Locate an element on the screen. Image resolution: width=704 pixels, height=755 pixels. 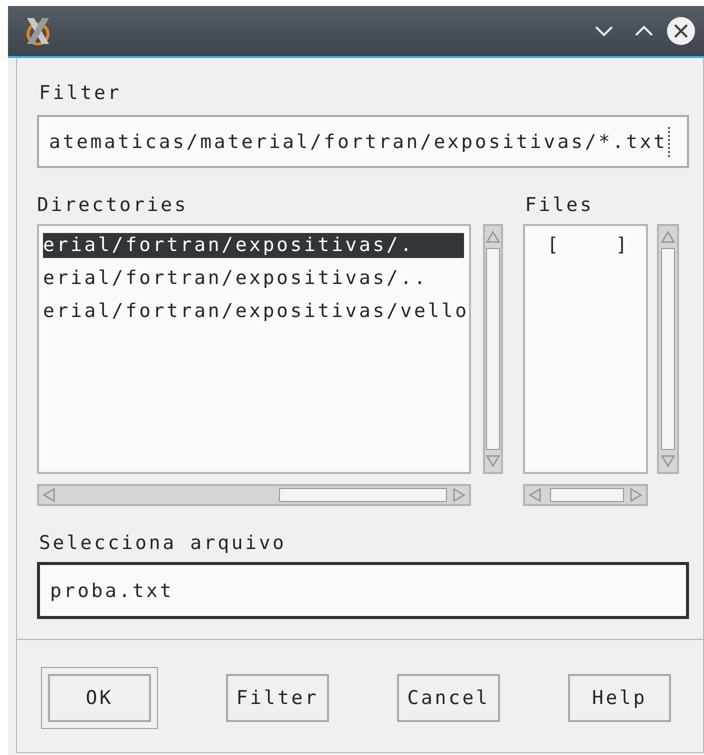
list-label: Directories is located at coordinates (113, 205).